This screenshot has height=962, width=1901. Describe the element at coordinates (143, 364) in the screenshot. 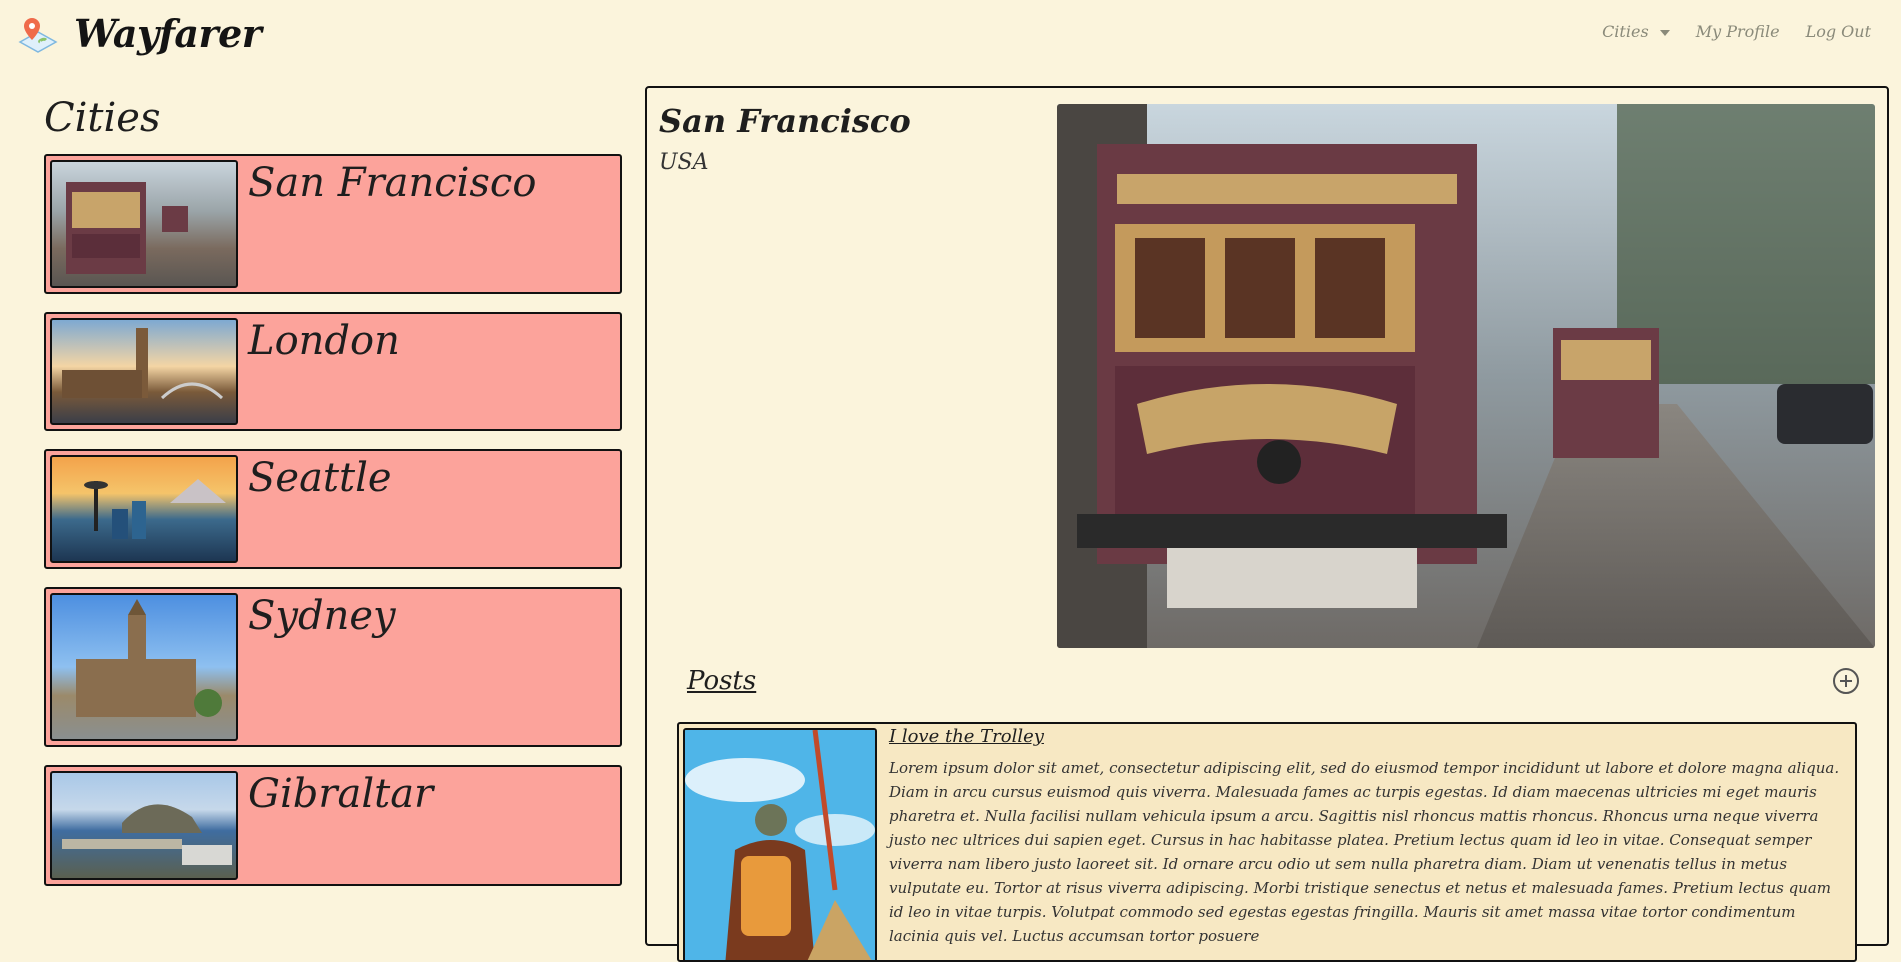

I see `big-ben-thumbnail-image` at that location.